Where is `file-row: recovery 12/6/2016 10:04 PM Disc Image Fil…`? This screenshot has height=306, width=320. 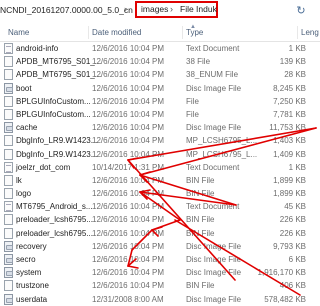
file-row: recovery 12/6/2016 10:04 PM Disc Image Fil… is located at coordinates (160, 246).